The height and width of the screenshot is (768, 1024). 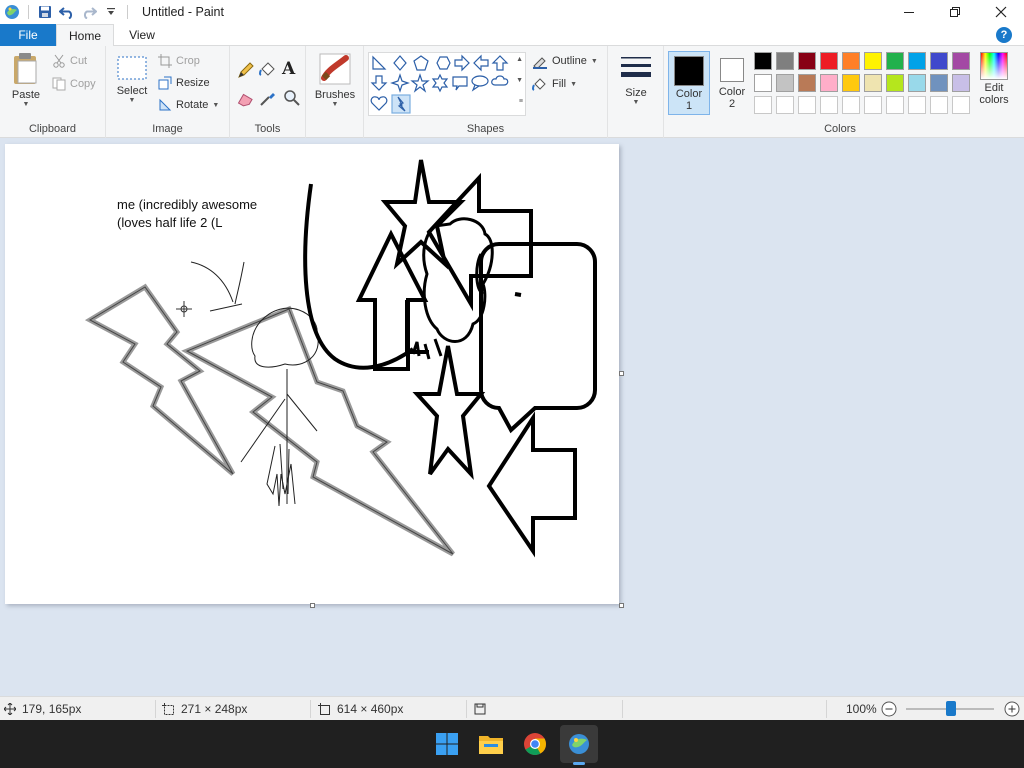 I want to click on customize-qat-dropdown, so click(x=111, y=12).